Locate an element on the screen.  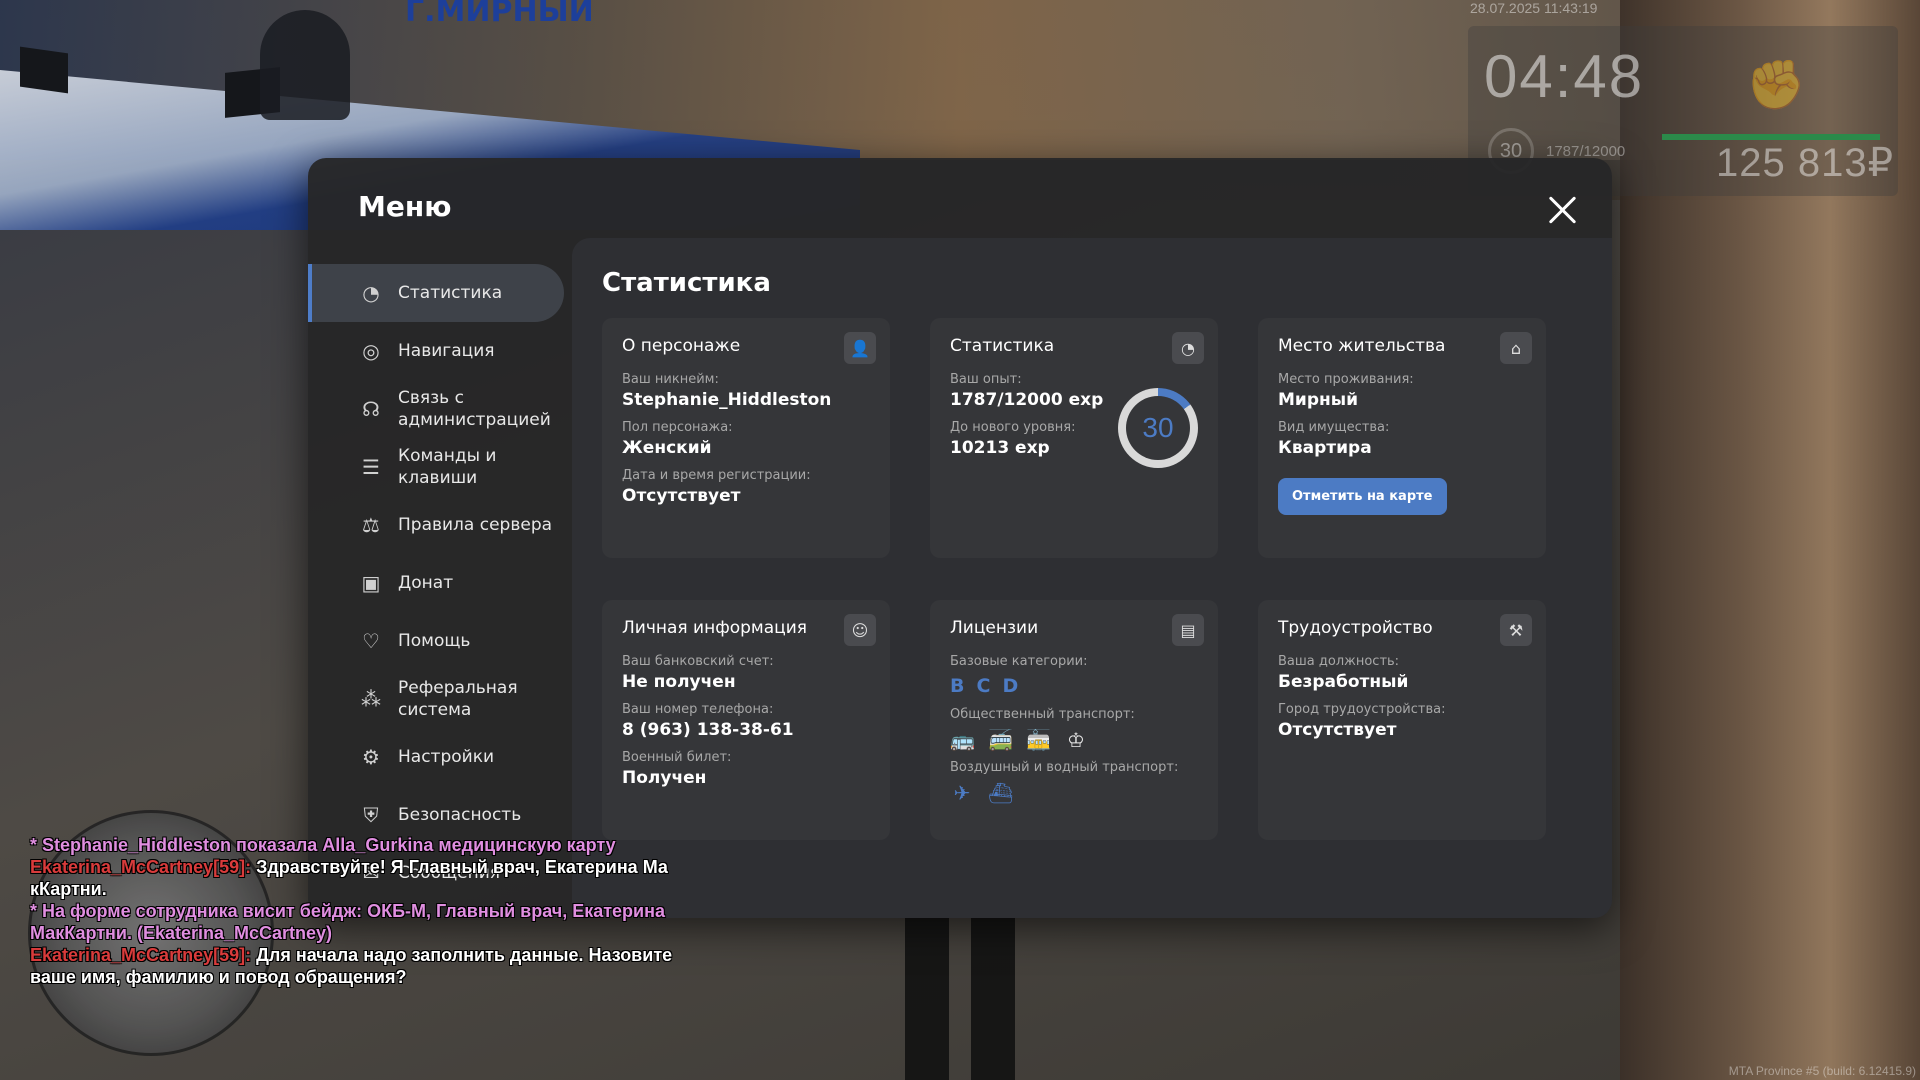
card-title: Личная информация is located at coordinates (715, 628).